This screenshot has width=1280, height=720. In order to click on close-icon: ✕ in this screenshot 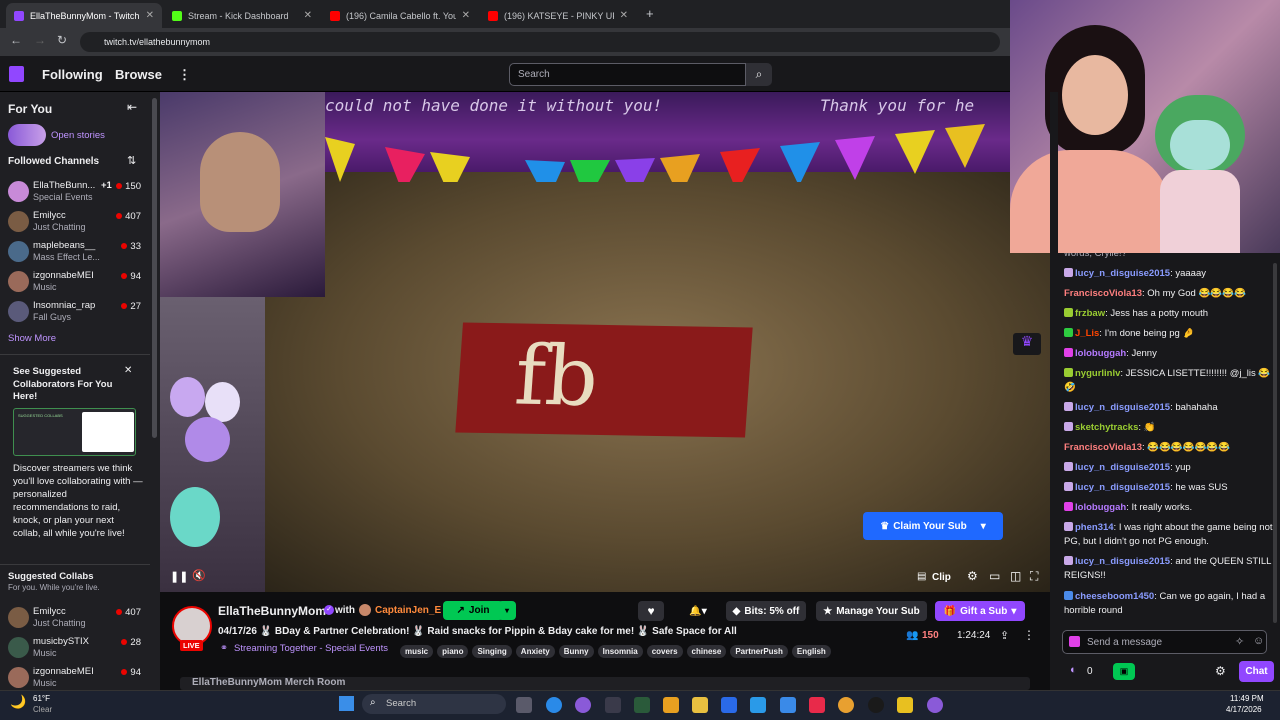, I will do `click(128, 370)`.